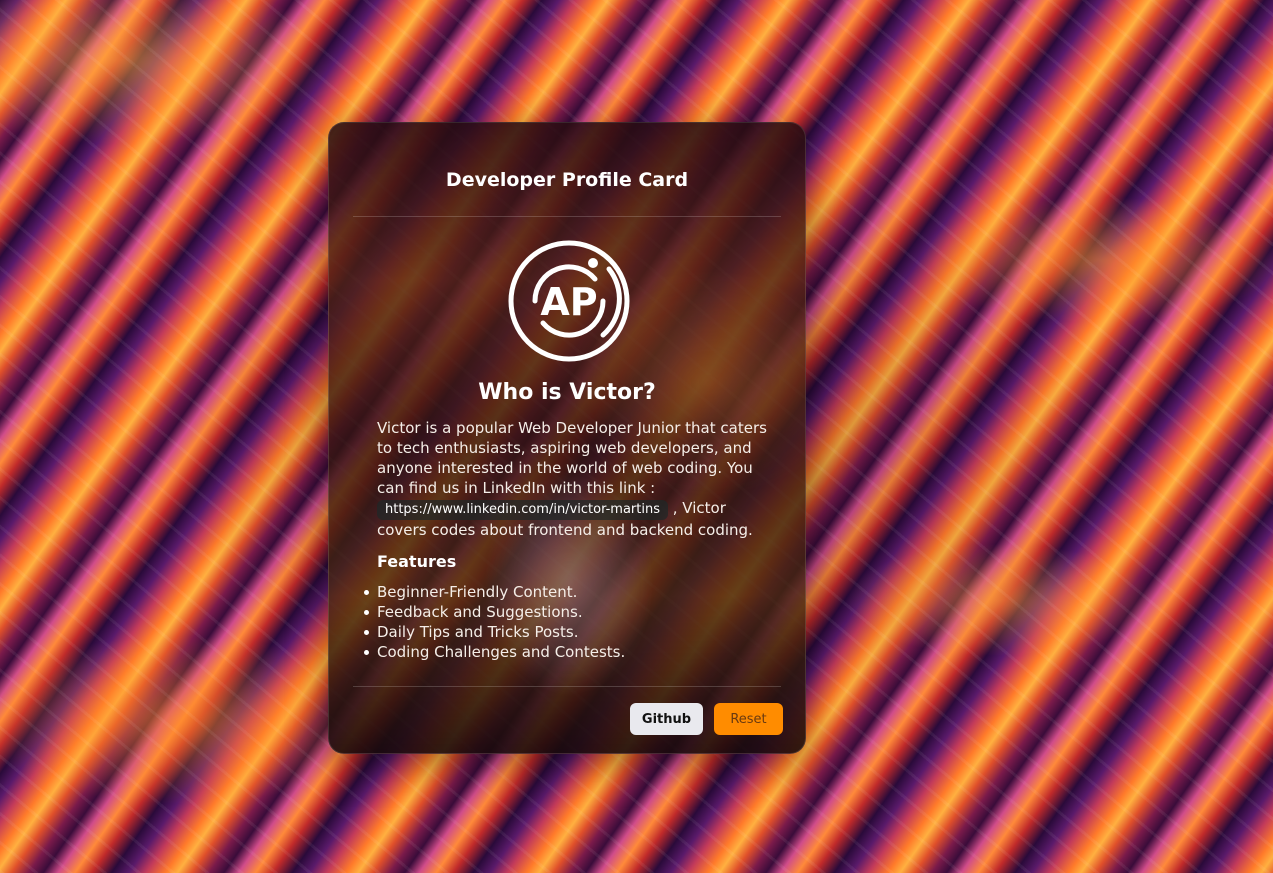 Image resolution: width=1273 pixels, height=873 pixels. Describe the element at coordinates (494, 632) in the screenshot. I see `feature-item: Daily Tips and Tricks Posts.` at that location.